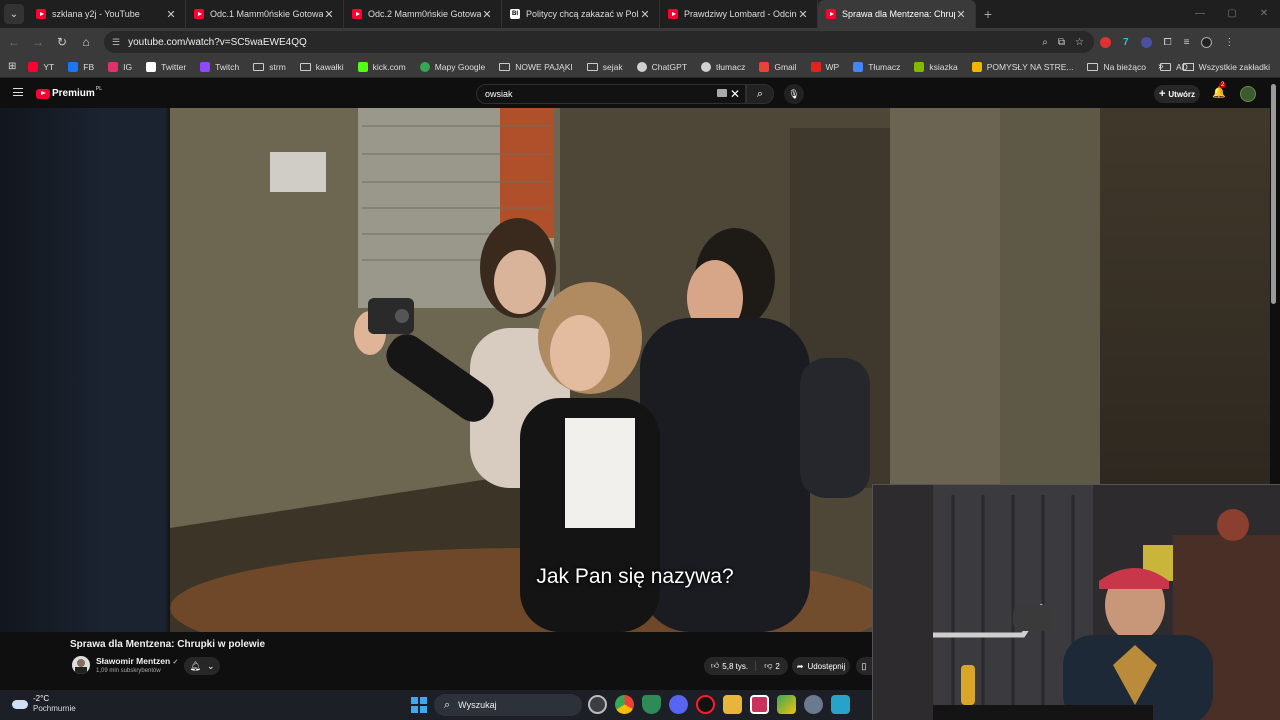  What do you see at coordinates (897, 14) in the screenshot?
I see `browser-tab: Sprawa dla Mentzena: Chrupki ✕` at bounding box center [897, 14].